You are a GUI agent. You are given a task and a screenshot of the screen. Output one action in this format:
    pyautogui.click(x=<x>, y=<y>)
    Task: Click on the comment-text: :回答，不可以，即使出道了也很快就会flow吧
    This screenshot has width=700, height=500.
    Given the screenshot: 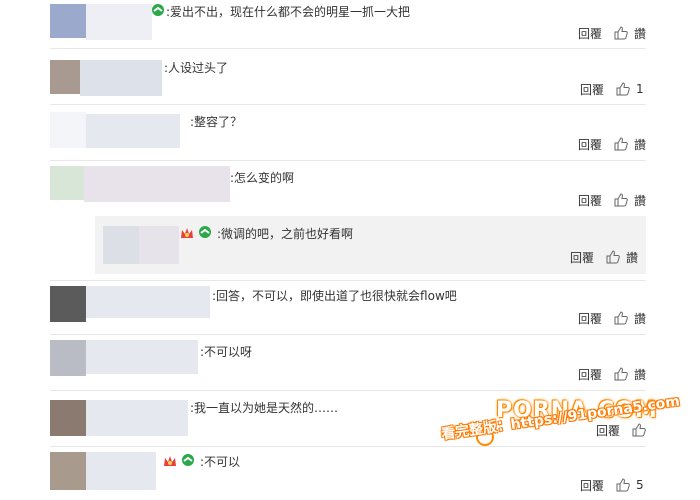 What is the action you would take?
    pyautogui.click(x=334, y=296)
    